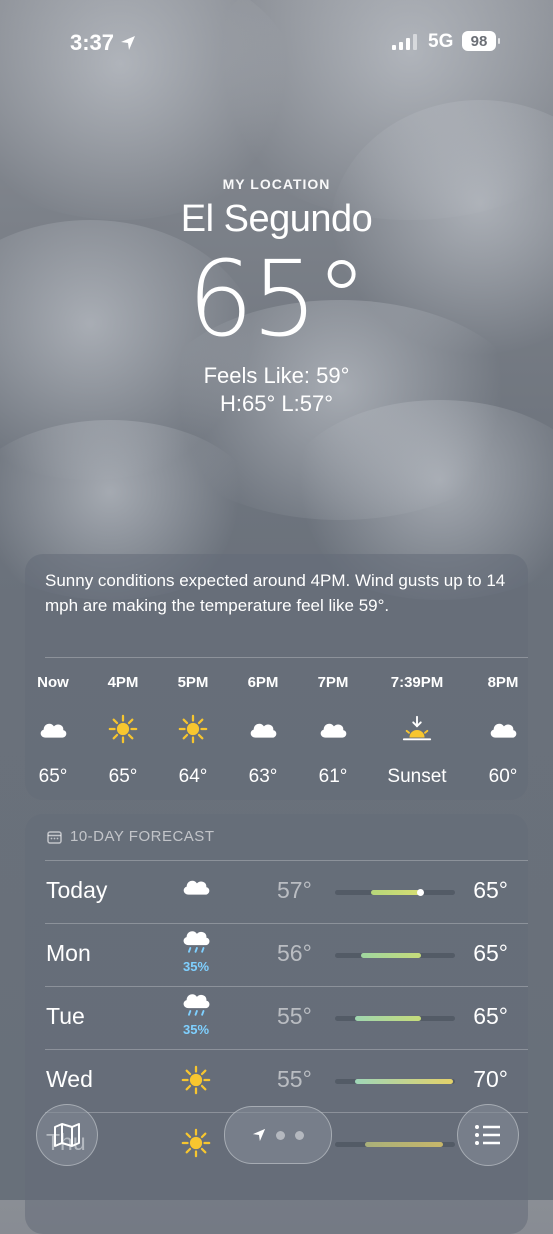 Image resolution: width=553 pixels, height=1234 pixels. I want to click on hour-label: 7:39PM, so click(417, 682).